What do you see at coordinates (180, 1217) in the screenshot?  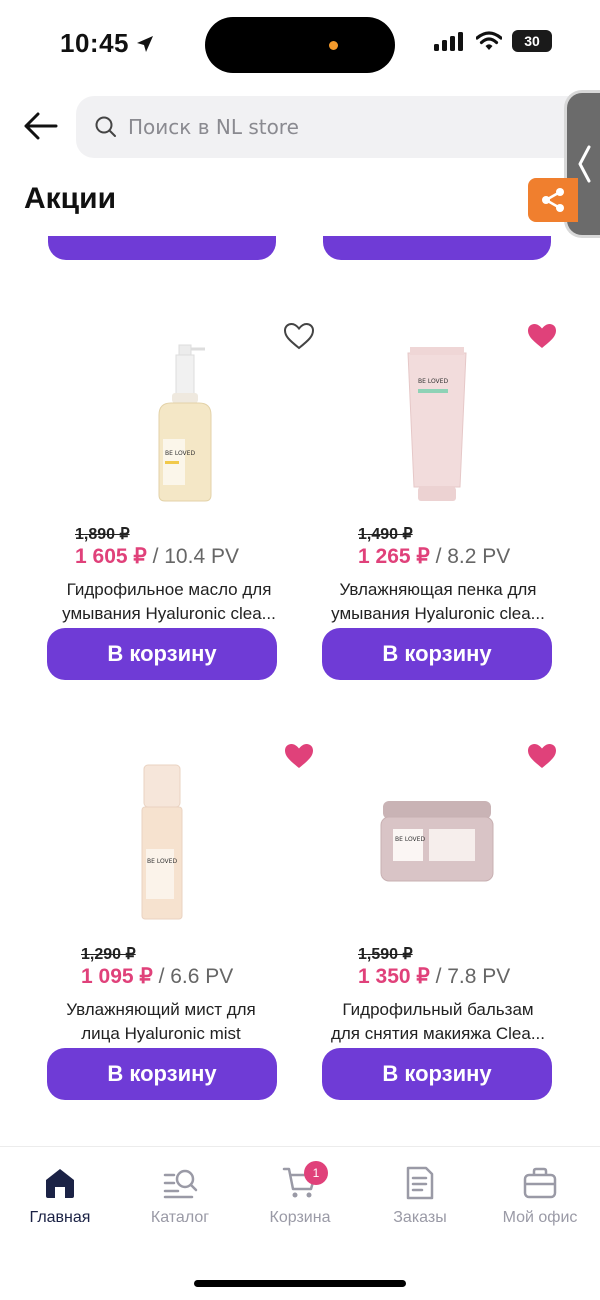 I see `nav-label: Каталог` at bounding box center [180, 1217].